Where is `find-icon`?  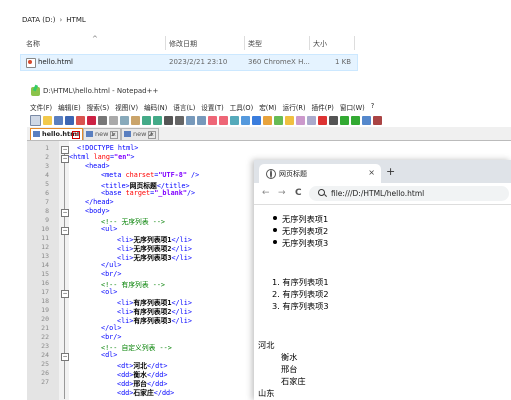 find-icon is located at coordinates (168, 120).